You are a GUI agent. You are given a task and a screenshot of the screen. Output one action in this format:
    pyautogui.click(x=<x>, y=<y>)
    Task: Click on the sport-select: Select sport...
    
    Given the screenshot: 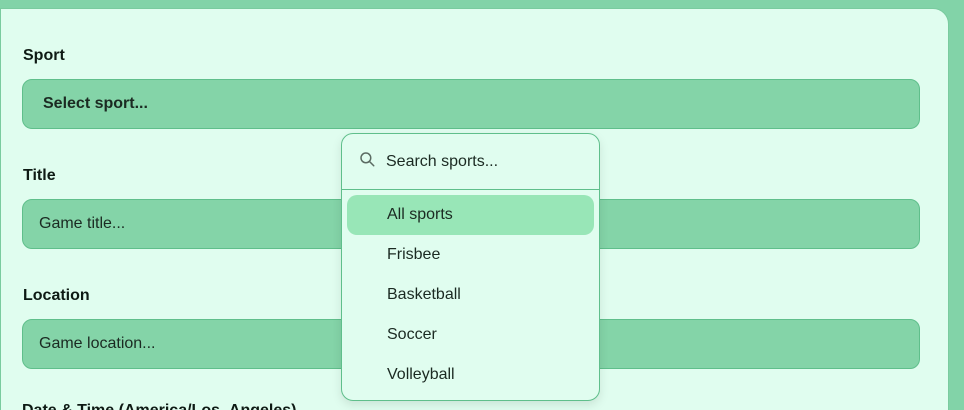 What is the action you would take?
    pyautogui.click(x=471, y=104)
    